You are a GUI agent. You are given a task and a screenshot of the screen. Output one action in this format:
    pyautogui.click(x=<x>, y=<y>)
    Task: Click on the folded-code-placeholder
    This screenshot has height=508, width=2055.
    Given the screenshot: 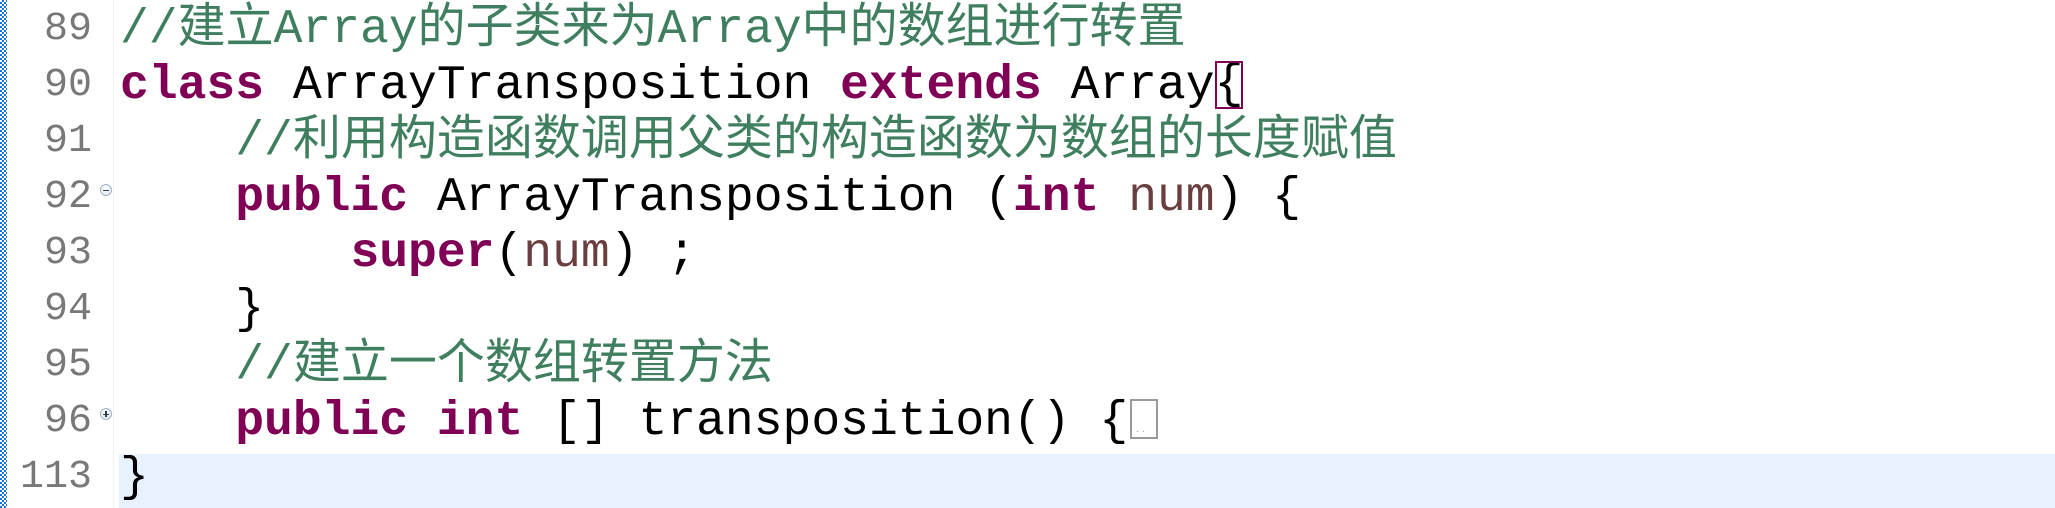 What is the action you would take?
    pyautogui.click(x=1144, y=419)
    